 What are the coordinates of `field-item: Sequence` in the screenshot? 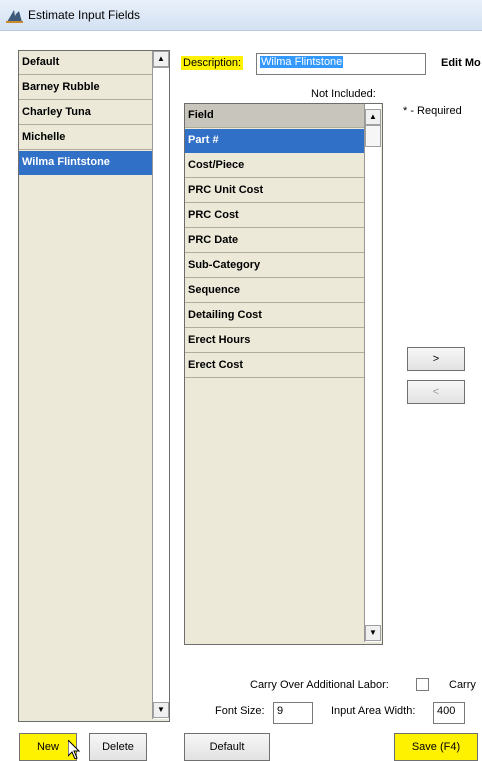 It's located at (274, 291).